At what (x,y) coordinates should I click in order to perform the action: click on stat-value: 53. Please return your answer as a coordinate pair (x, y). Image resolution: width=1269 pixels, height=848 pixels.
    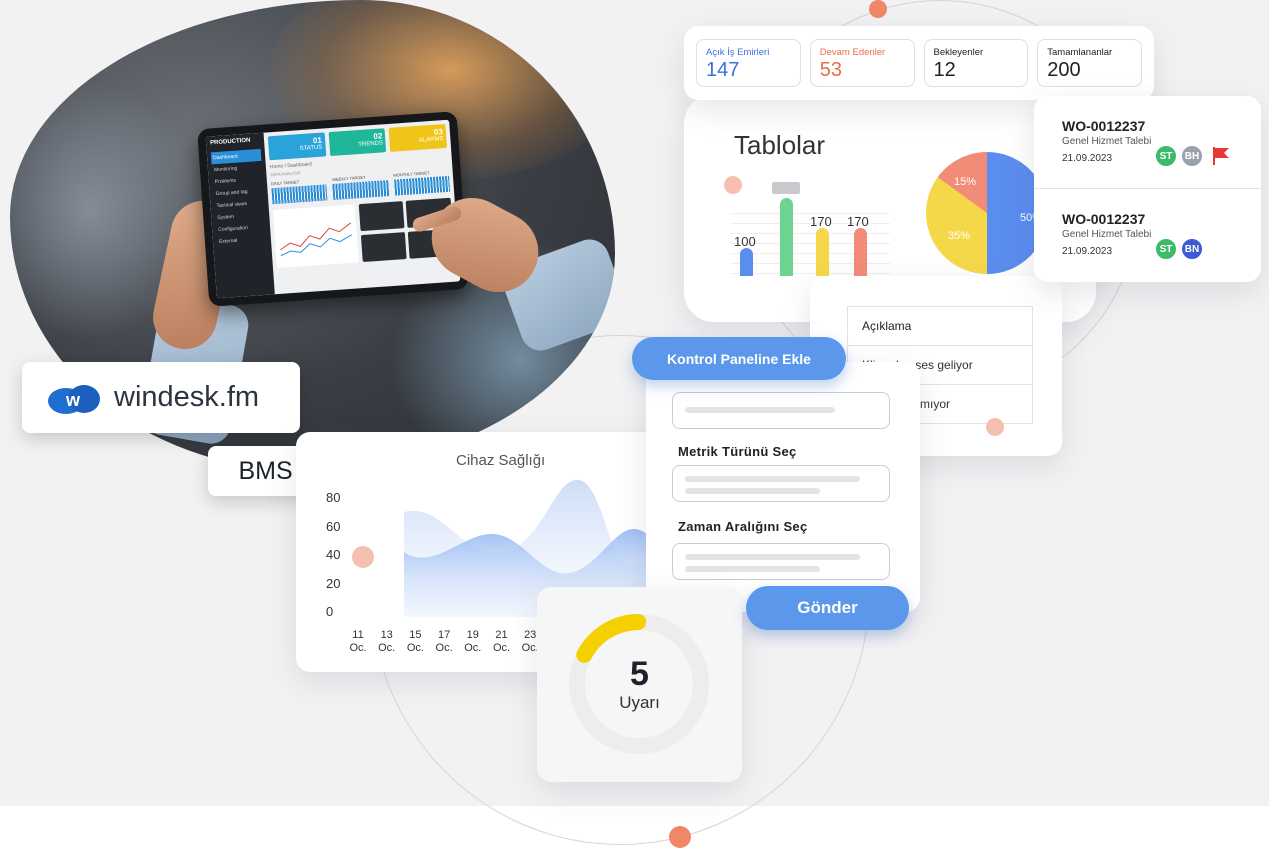
    Looking at the image, I should click on (830, 70).